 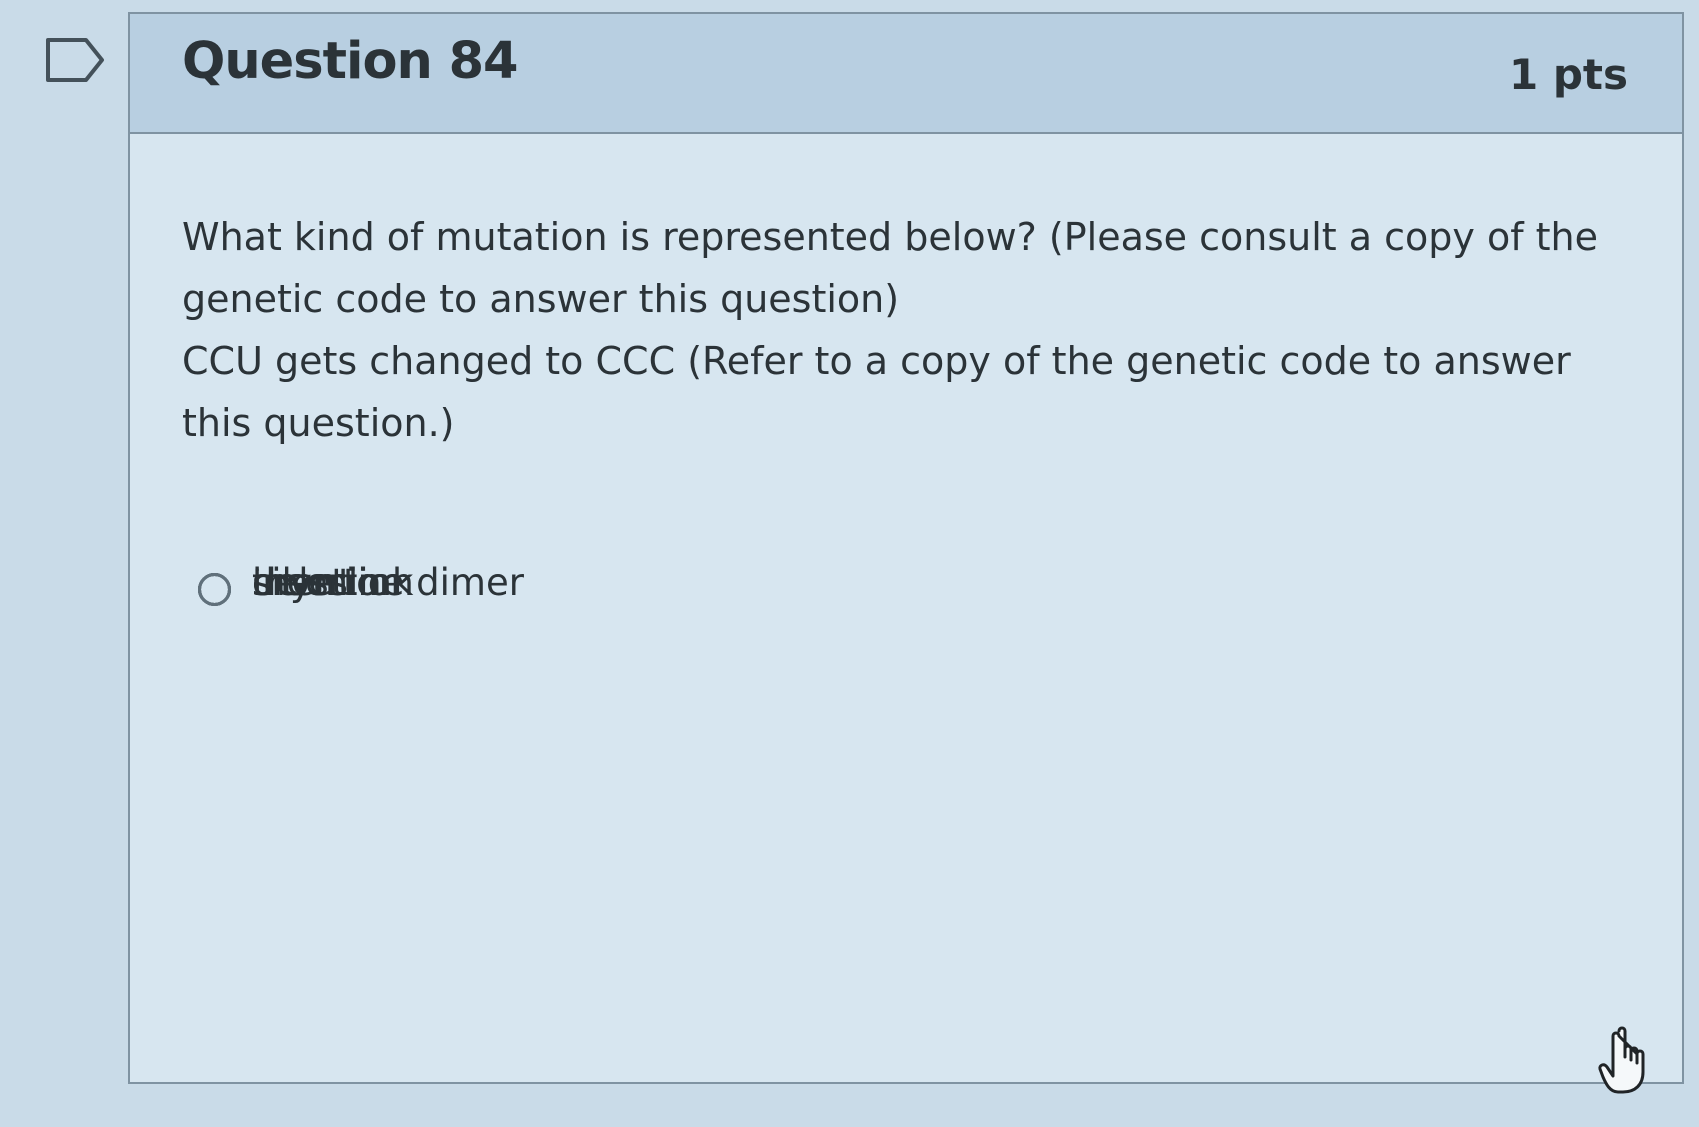 I want to click on question-title: Question 84, so click(x=350, y=61).